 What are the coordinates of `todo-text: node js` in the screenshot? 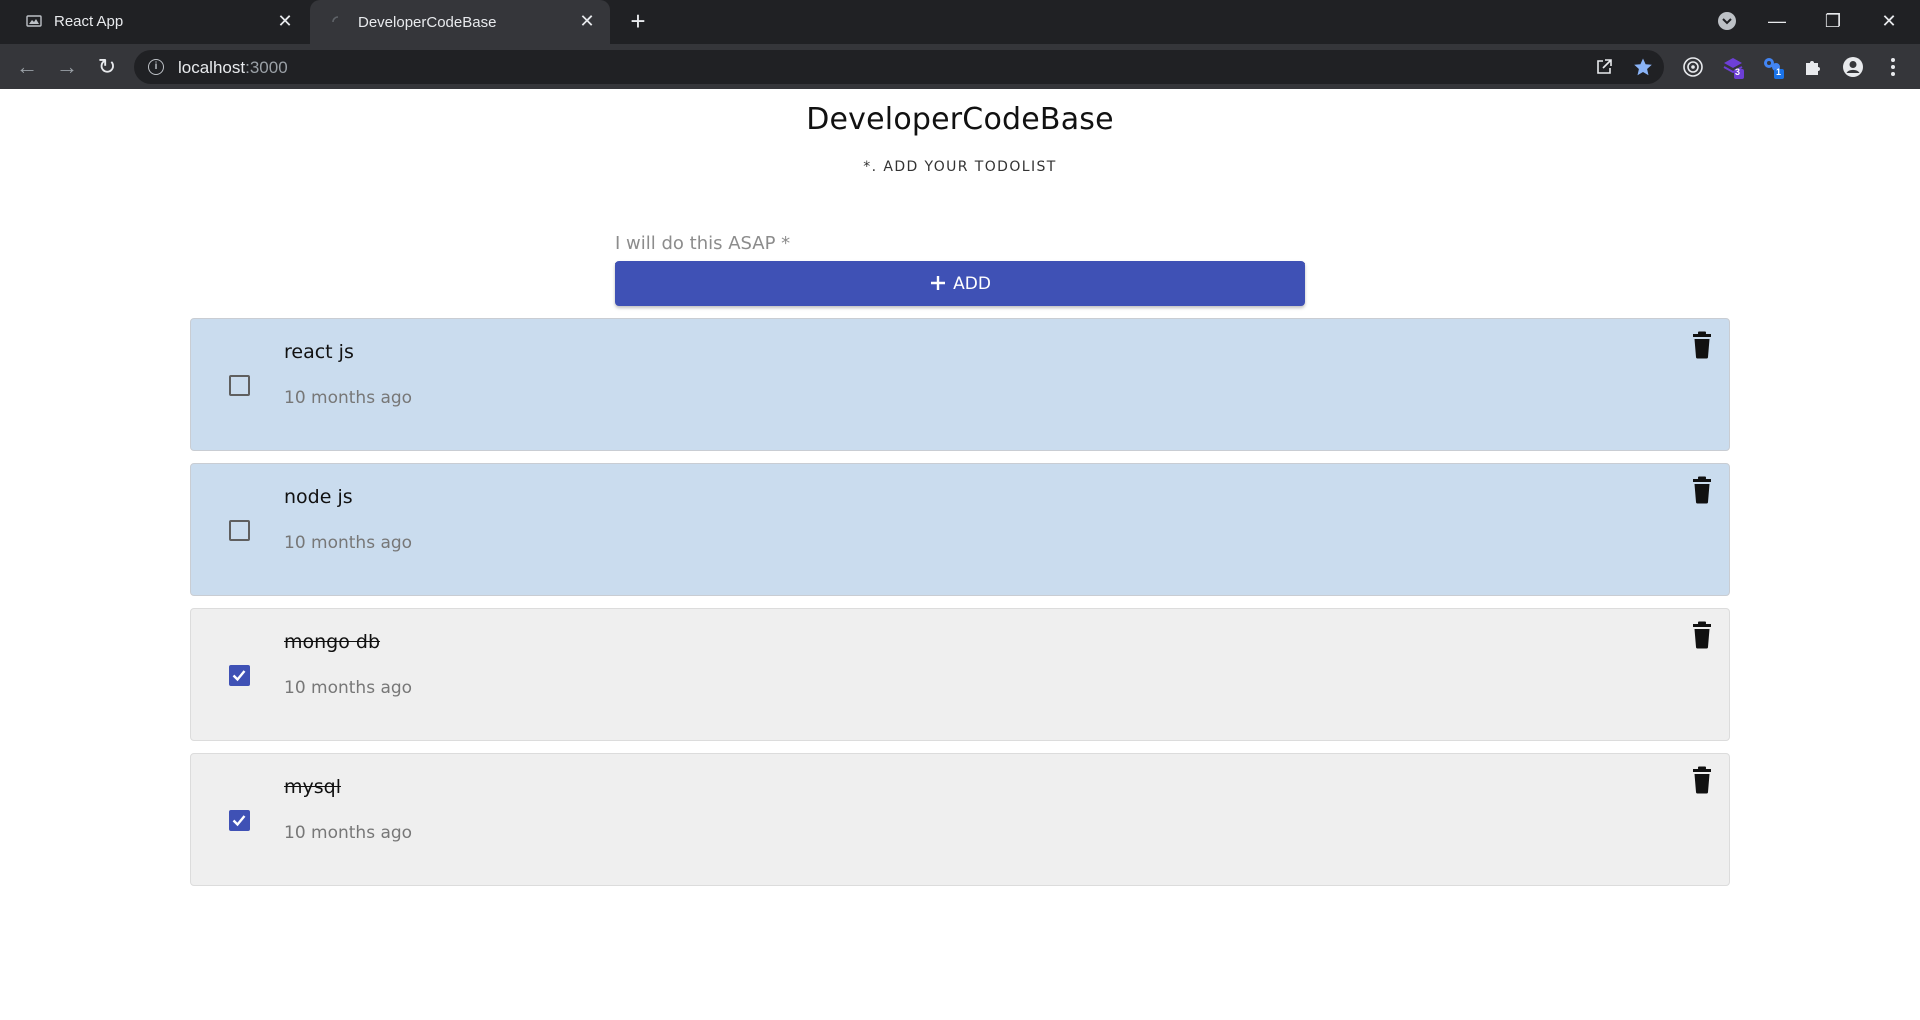 It's located at (318, 497).